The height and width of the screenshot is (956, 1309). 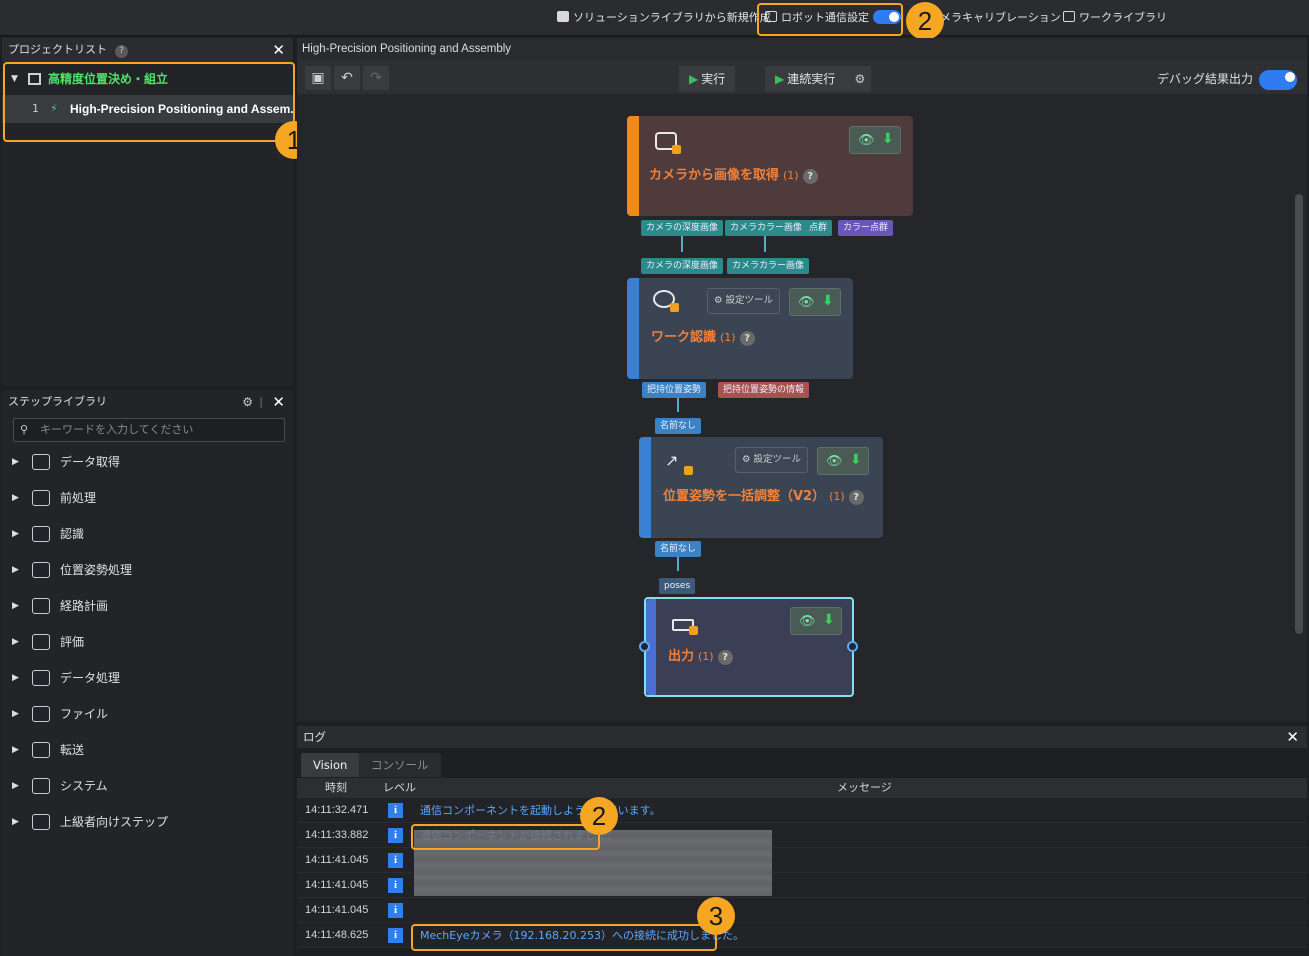 What do you see at coordinates (703, 336) in the screenshot?
I see `node-title: ワーク認識 (1)?` at bounding box center [703, 336].